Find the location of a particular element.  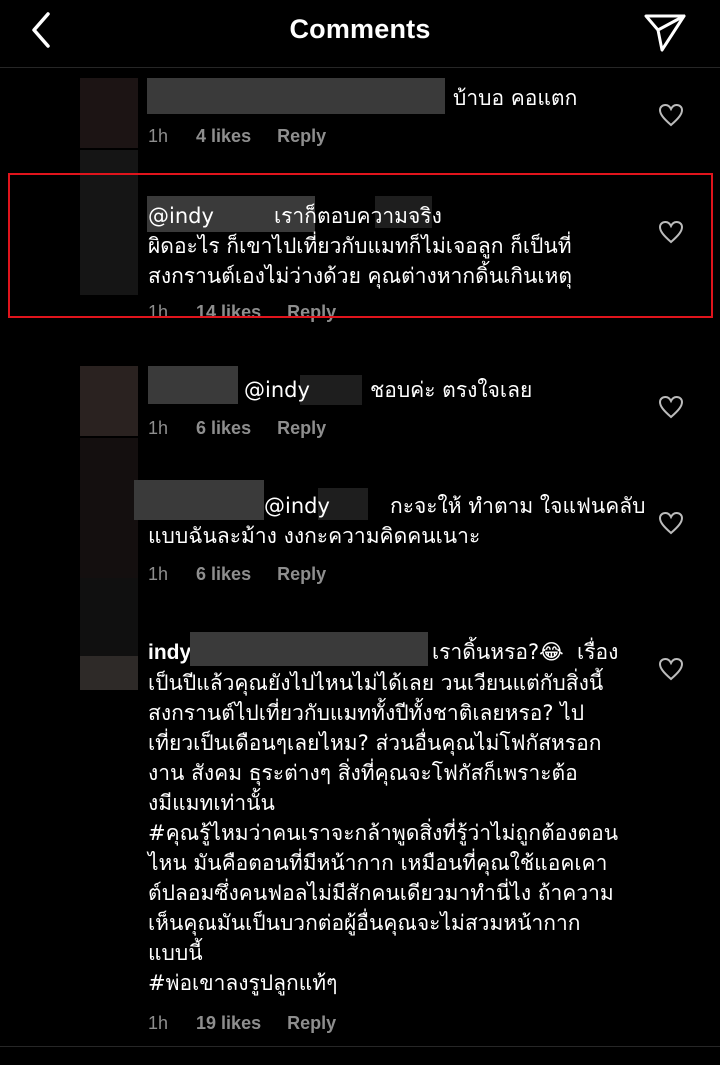

bottom-divider is located at coordinates (360, 1055).